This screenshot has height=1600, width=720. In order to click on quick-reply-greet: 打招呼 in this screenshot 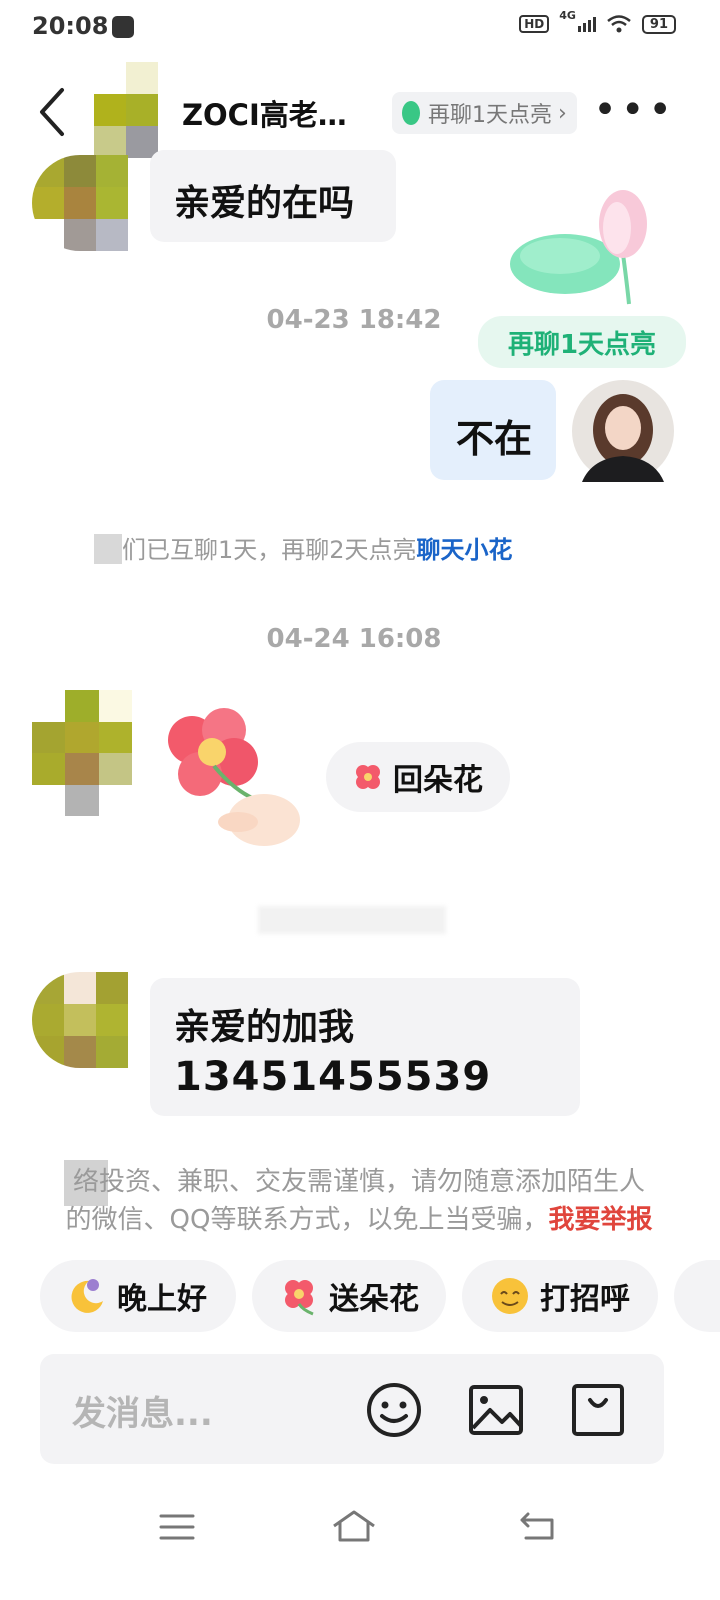, I will do `click(560, 1296)`.